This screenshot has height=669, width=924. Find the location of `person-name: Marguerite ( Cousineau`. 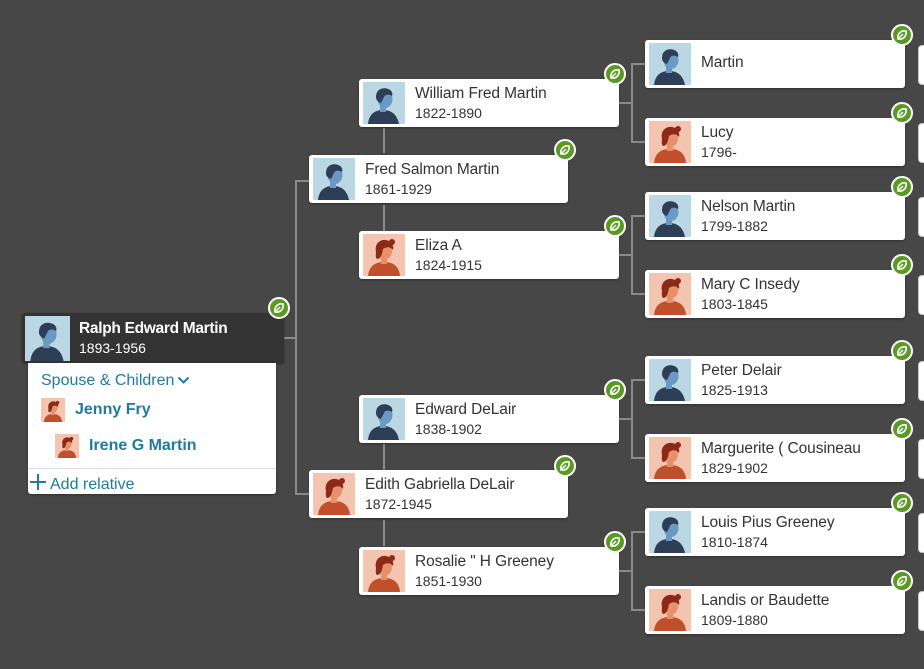

person-name: Marguerite ( Cousineau is located at coordinates (781, 448).